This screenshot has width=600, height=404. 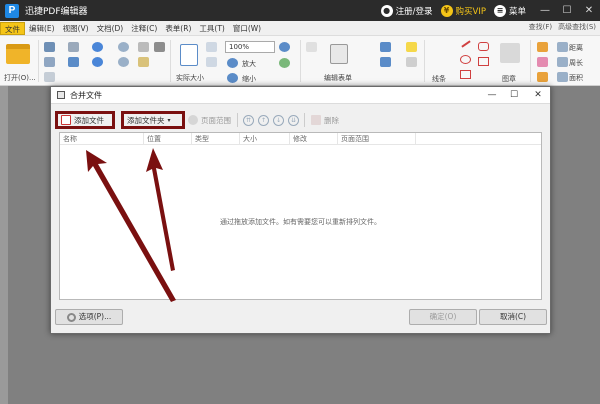 What do you see at coordinates (542, 62) in the screenshot?
I see `eraser-icon` at bounding box center [542, 62].